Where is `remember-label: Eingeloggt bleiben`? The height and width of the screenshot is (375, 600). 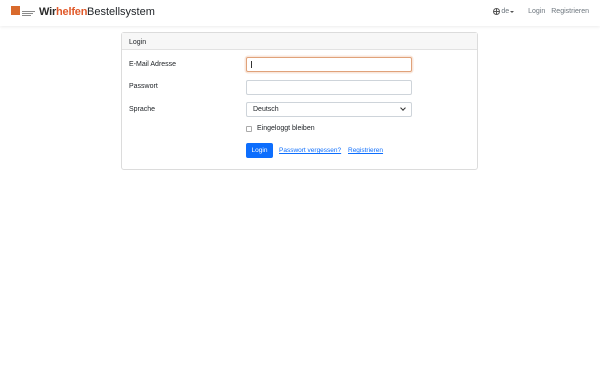
remember-label: Eingeloggt bleiben is located at coordinates (286, 128).